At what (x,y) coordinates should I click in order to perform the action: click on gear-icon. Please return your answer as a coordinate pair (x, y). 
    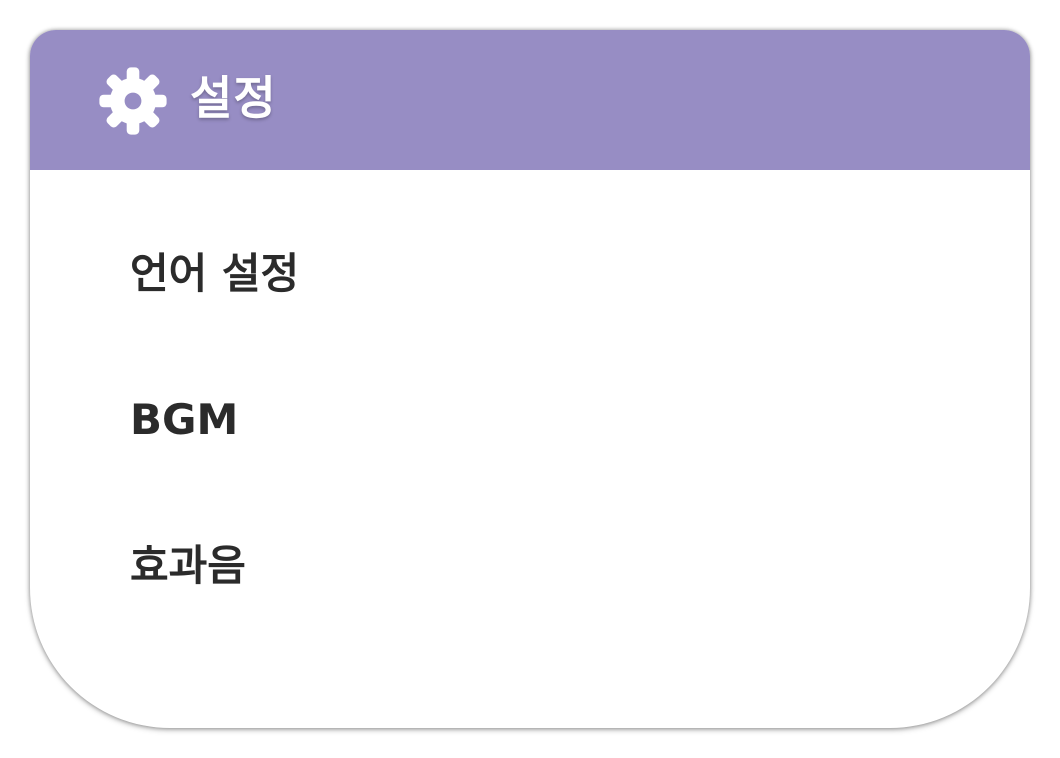
    Looking at the image, I should click on (133, 101).